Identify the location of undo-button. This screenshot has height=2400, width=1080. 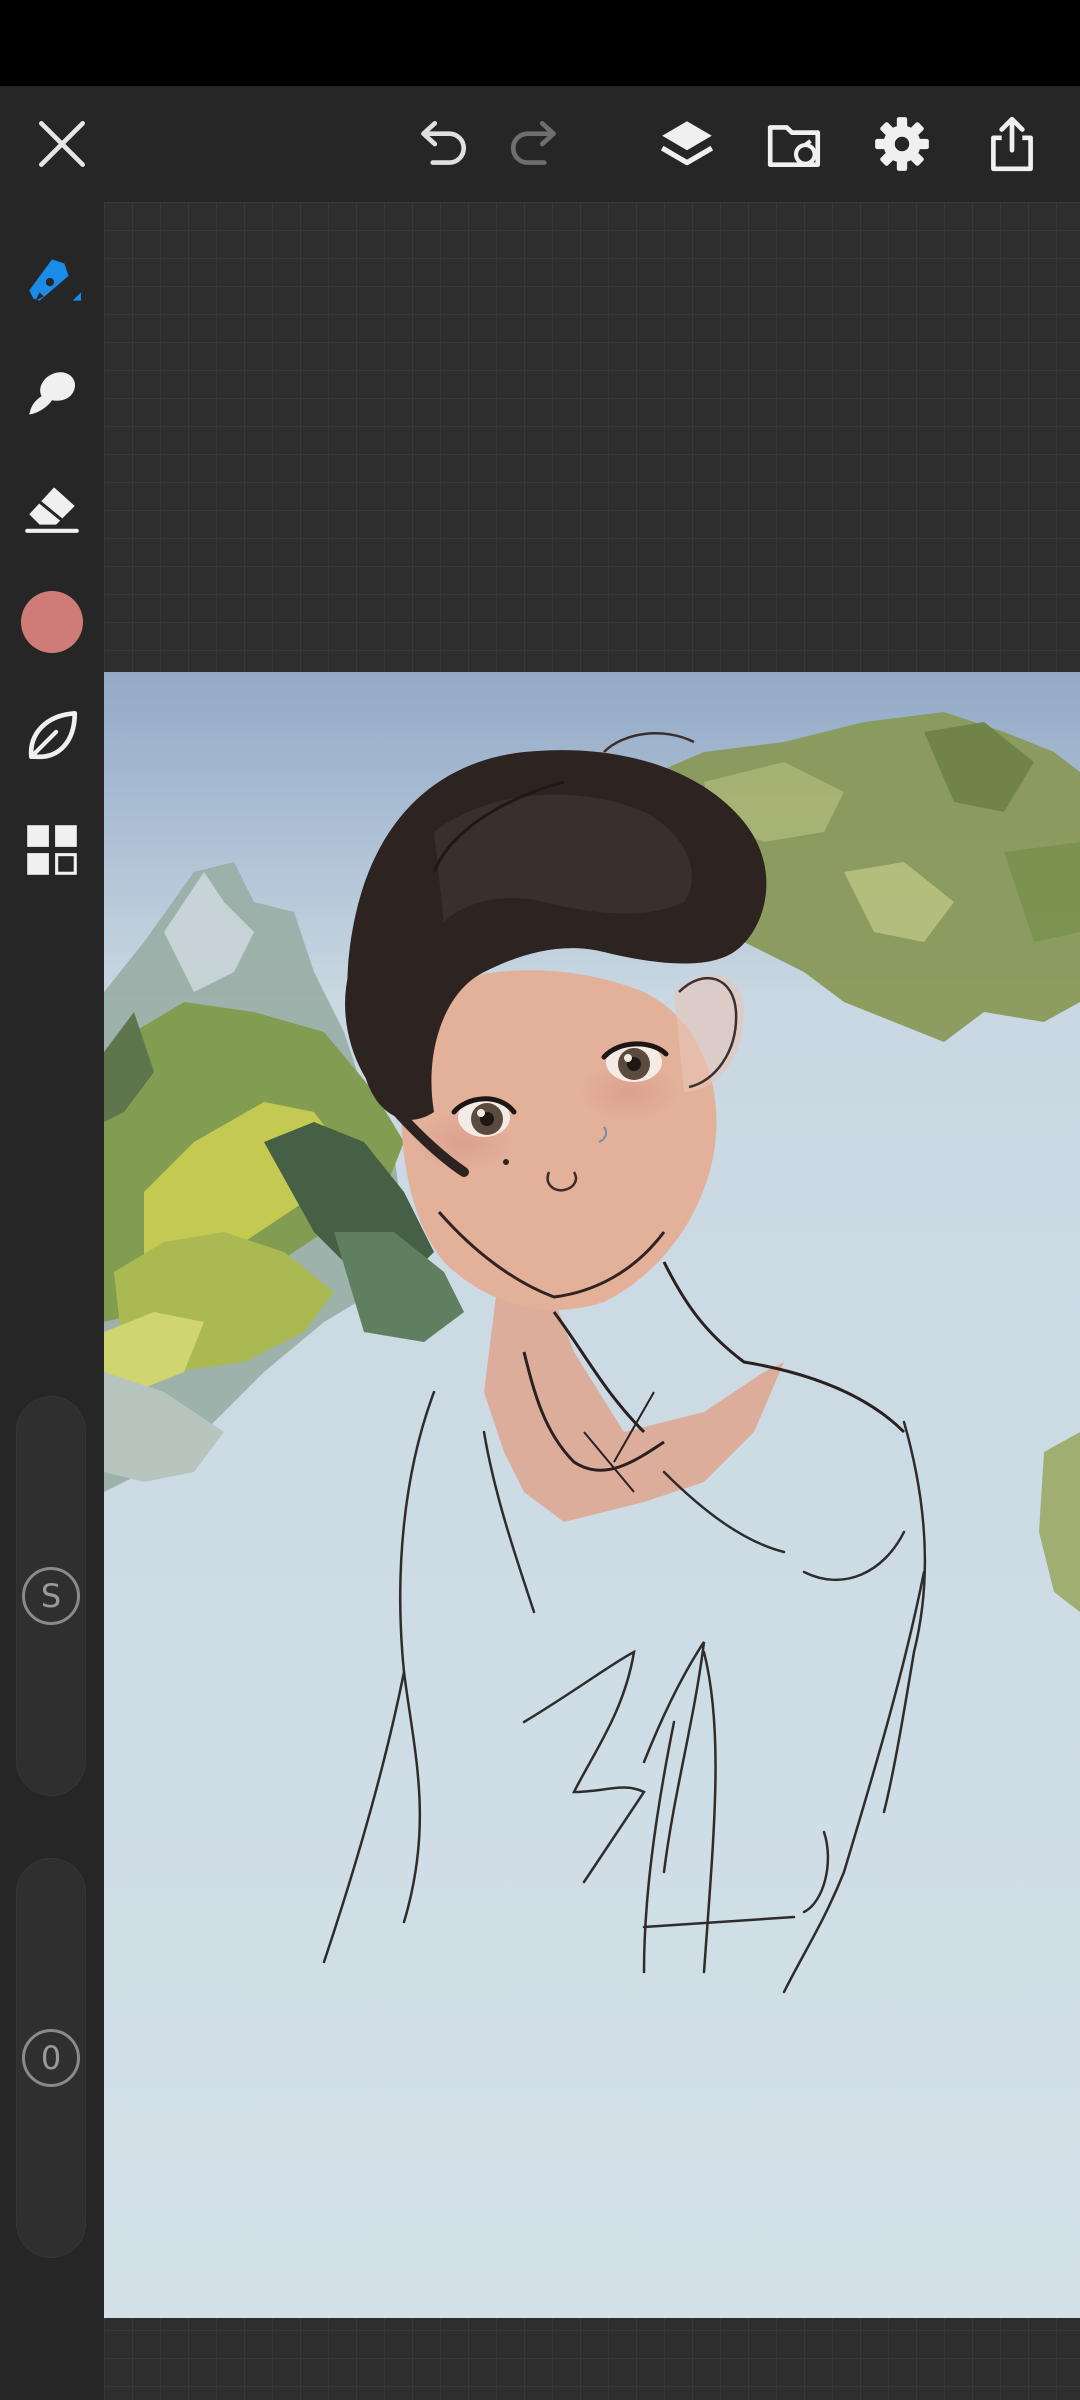
(441, 144).